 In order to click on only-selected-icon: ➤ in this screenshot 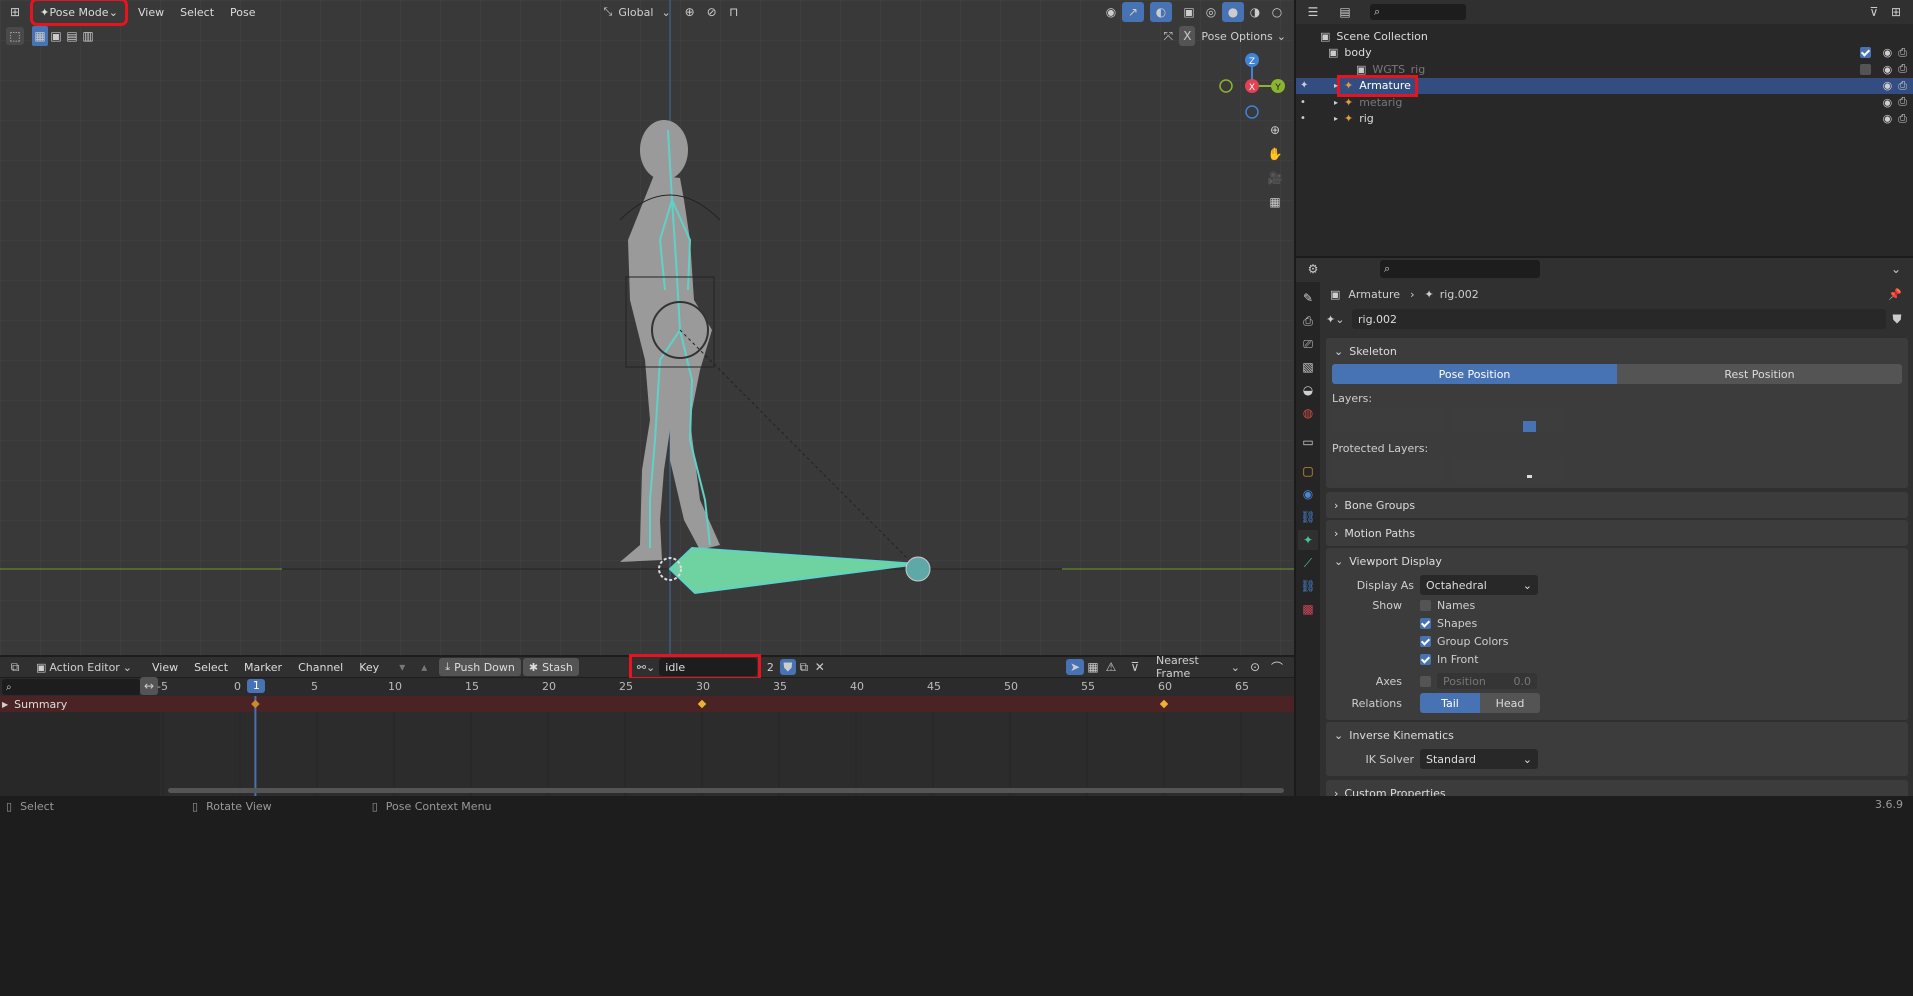, I will do `click(1075, 667)`.